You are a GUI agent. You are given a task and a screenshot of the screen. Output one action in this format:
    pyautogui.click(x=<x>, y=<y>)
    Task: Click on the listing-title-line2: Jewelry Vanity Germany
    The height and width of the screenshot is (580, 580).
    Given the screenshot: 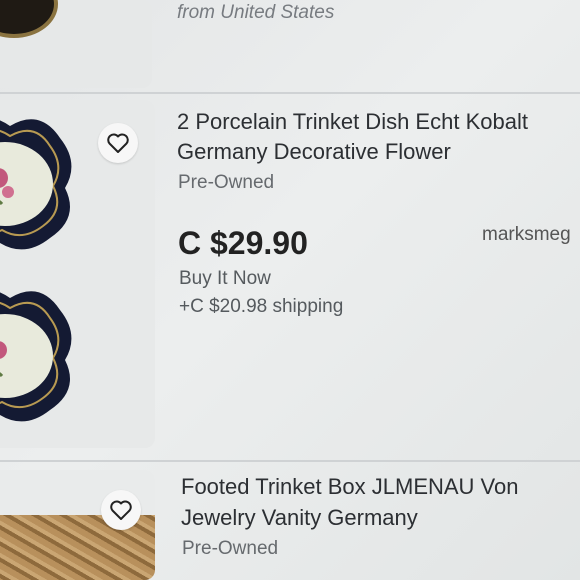 What is the action you would take?
    pyautogui.click(x=299, y=517)
    